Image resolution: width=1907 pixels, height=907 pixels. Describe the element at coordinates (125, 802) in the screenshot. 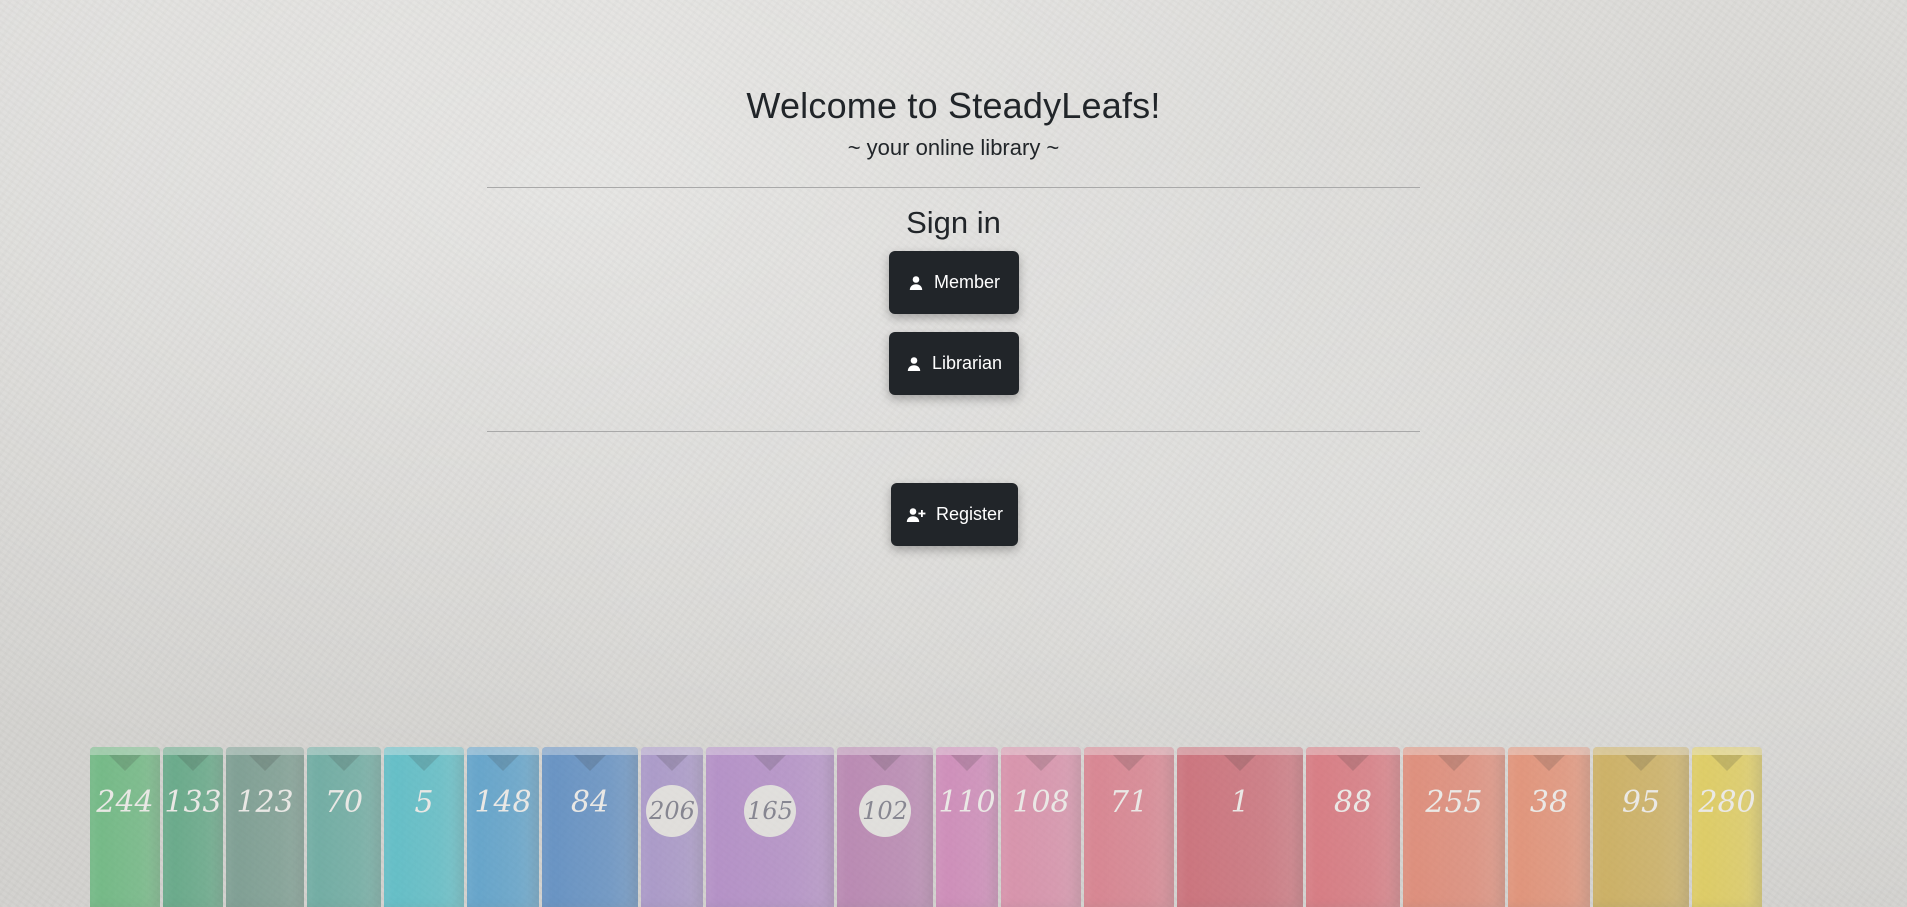

I see `book-number: 244` at that location.